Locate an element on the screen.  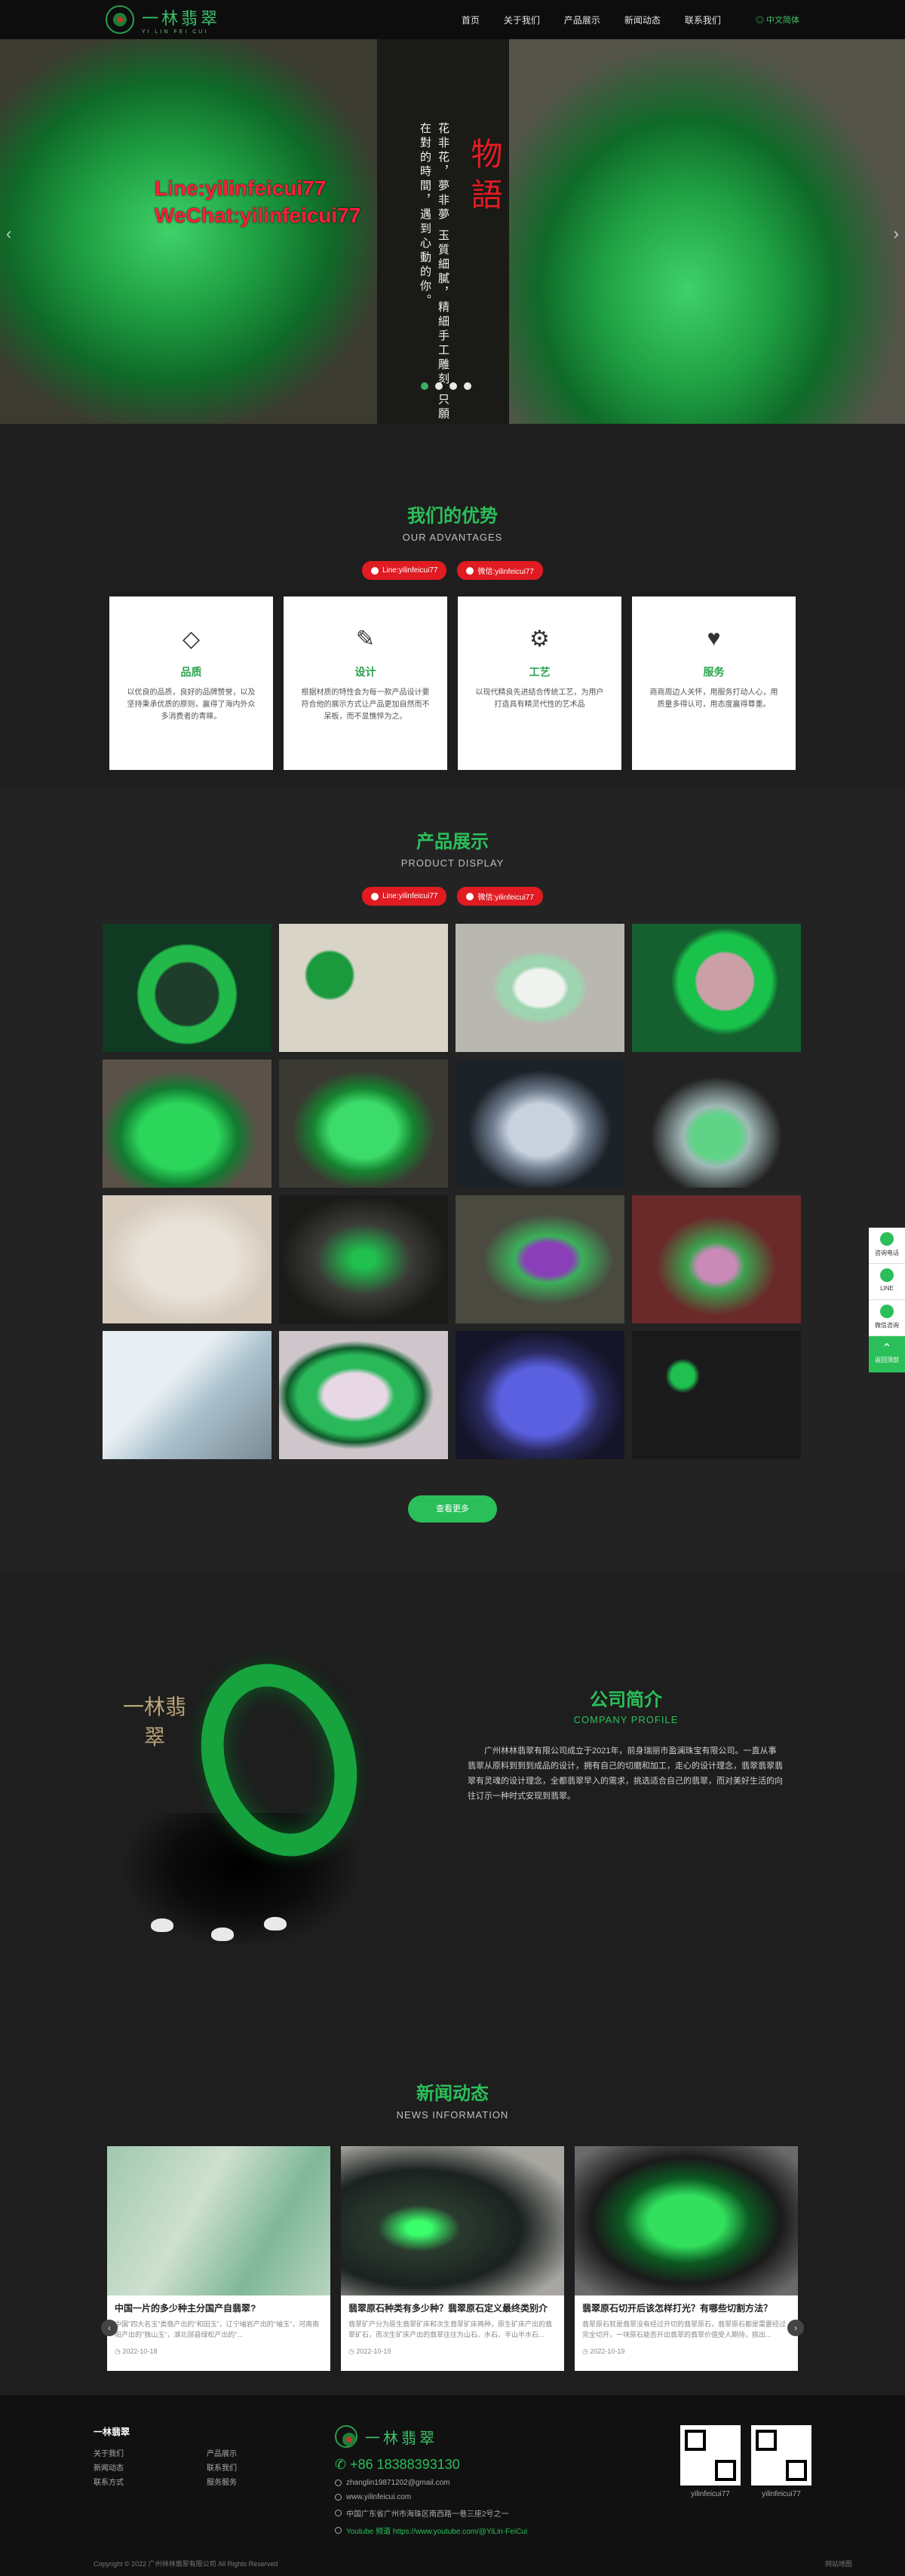
news-next-arrow-icon: › is located at coordinates (795, 2328).